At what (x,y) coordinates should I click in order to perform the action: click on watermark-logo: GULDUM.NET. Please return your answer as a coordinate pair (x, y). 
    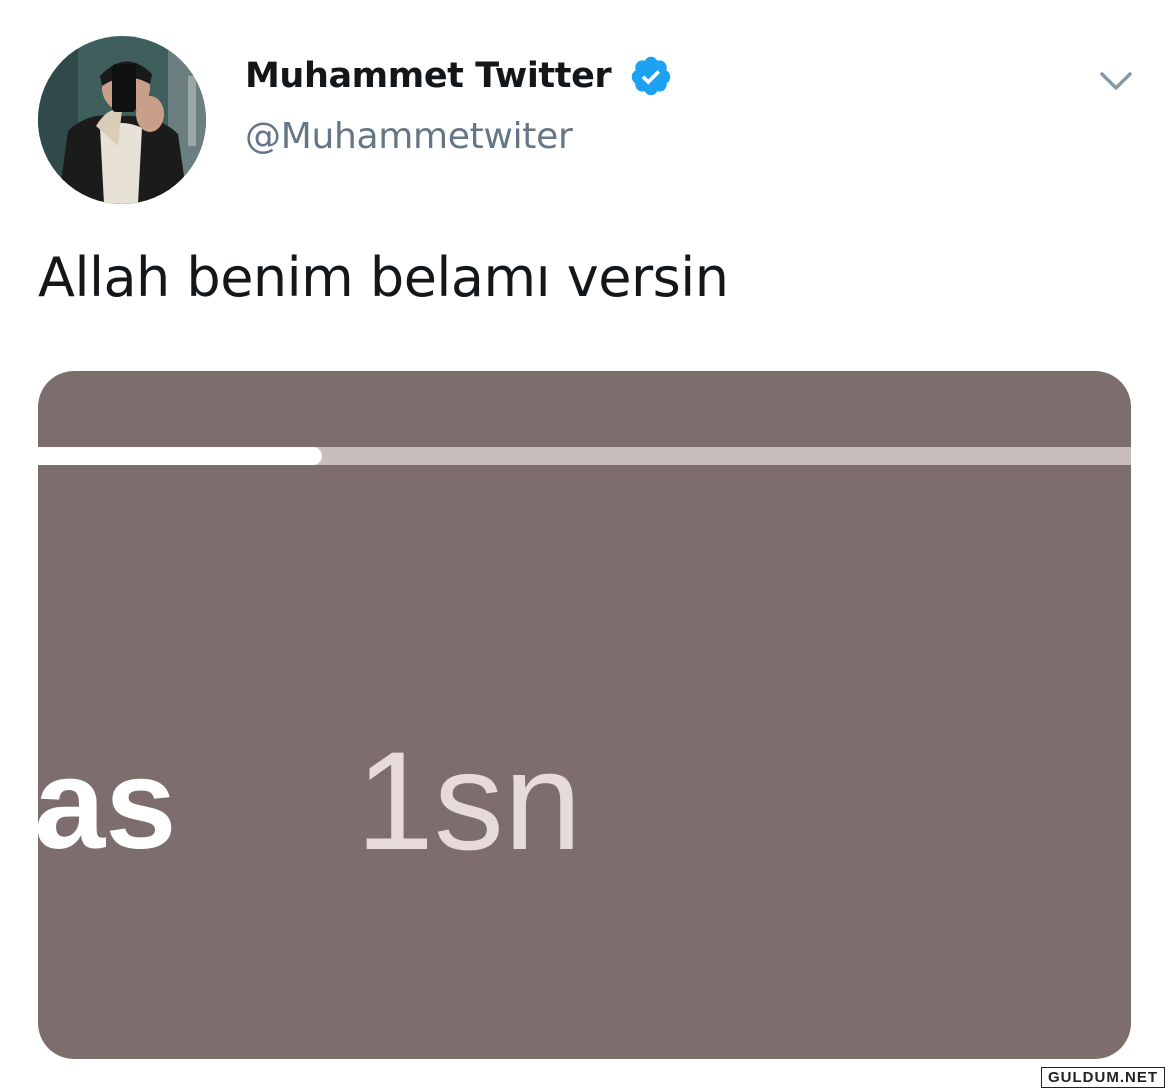
    Looking at the image, I should click on (1103, 1077).